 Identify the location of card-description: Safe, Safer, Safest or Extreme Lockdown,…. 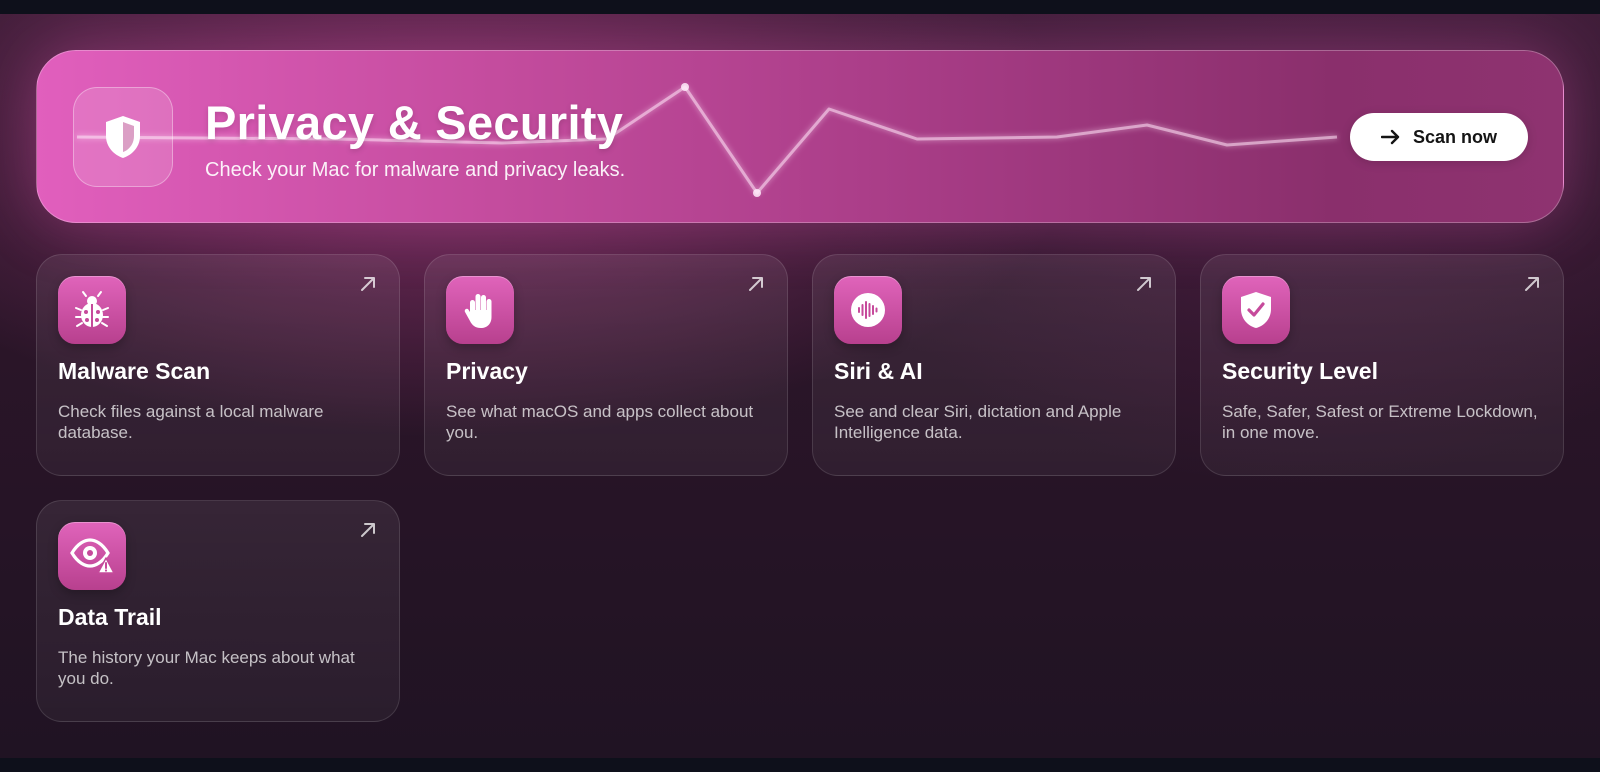
(1380, 422).